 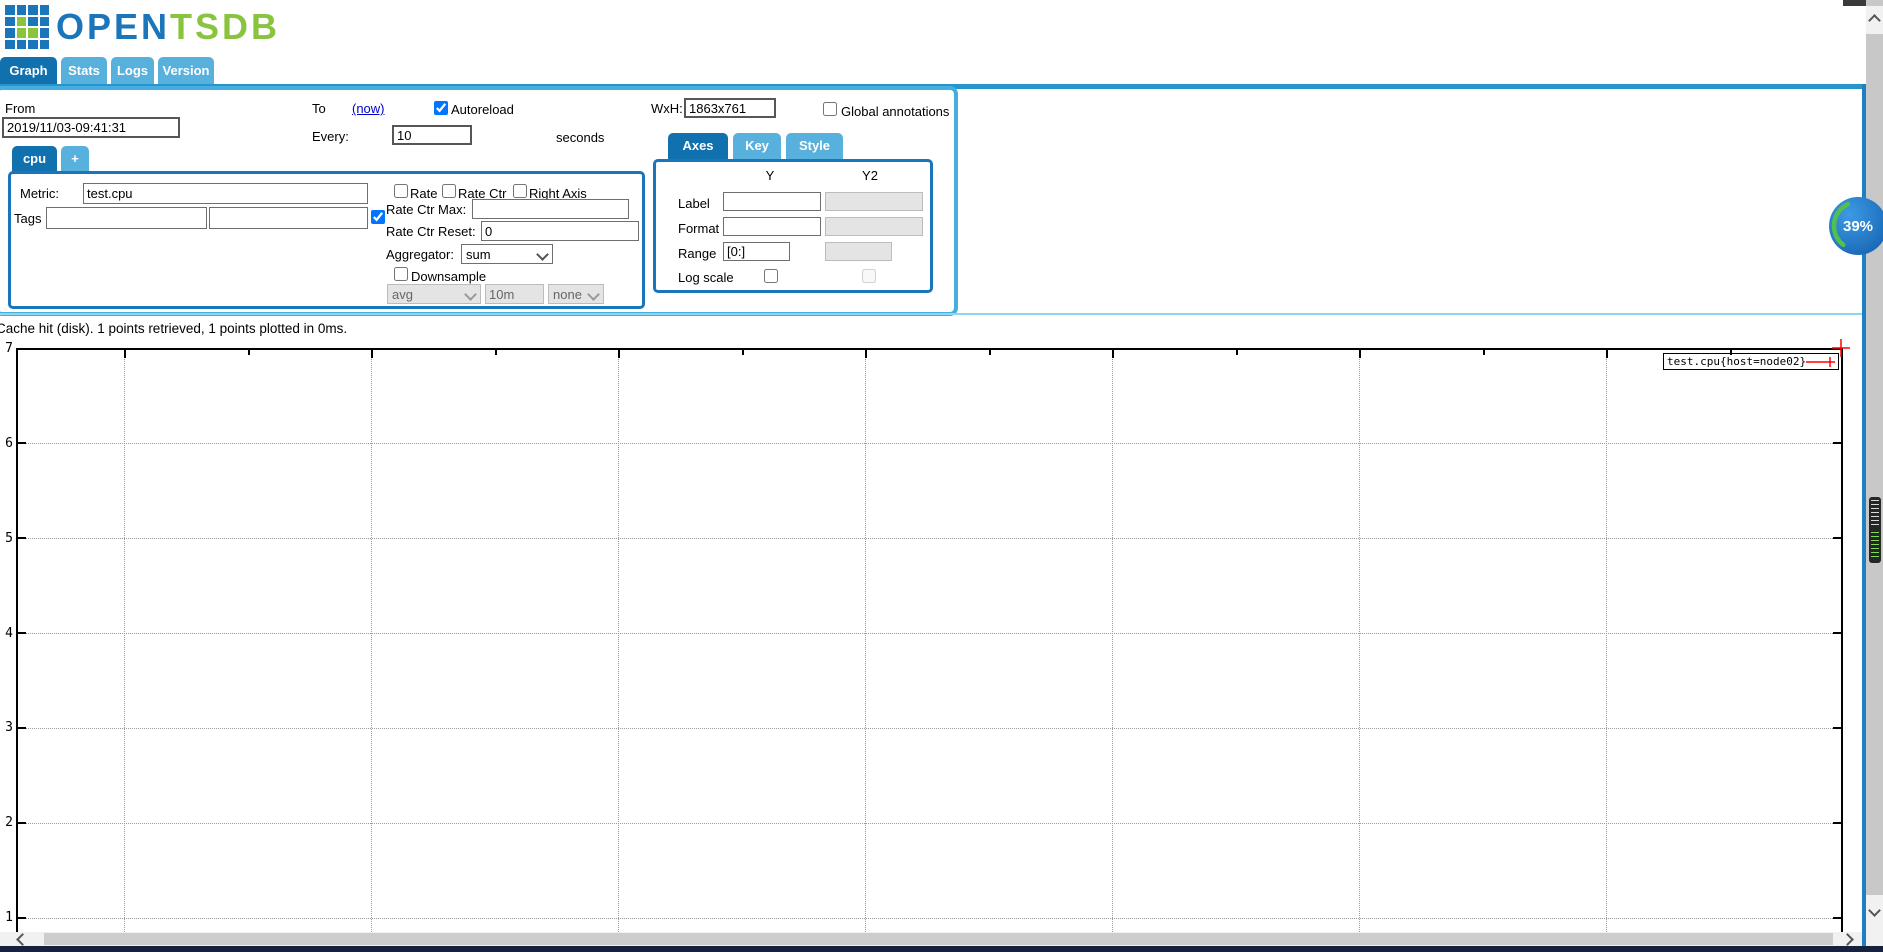 I want to click on seconds-label: seconds, so click(x=580, y=137).